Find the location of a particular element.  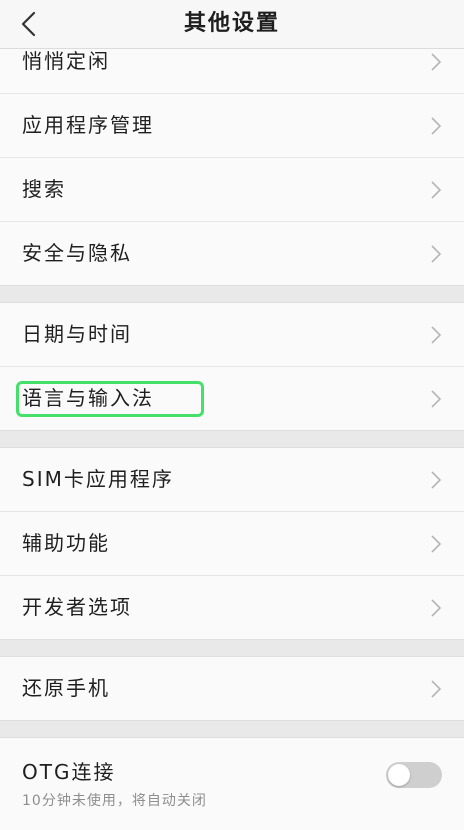

settings-group-4: 还原手机 is located at coordinates (232, 688).